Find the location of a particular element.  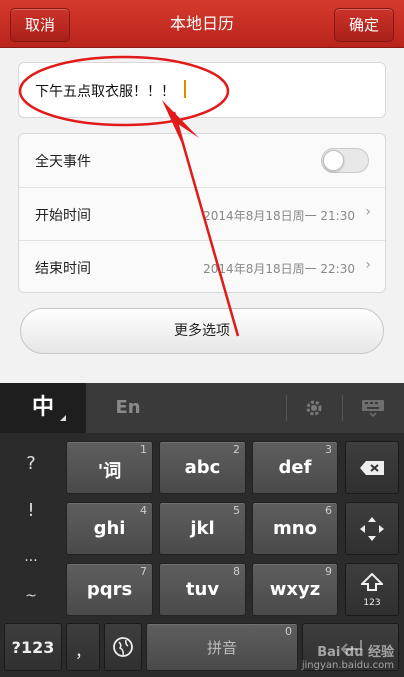

t9-key-9: wxyz 9 is located at coordinates (295, 589).